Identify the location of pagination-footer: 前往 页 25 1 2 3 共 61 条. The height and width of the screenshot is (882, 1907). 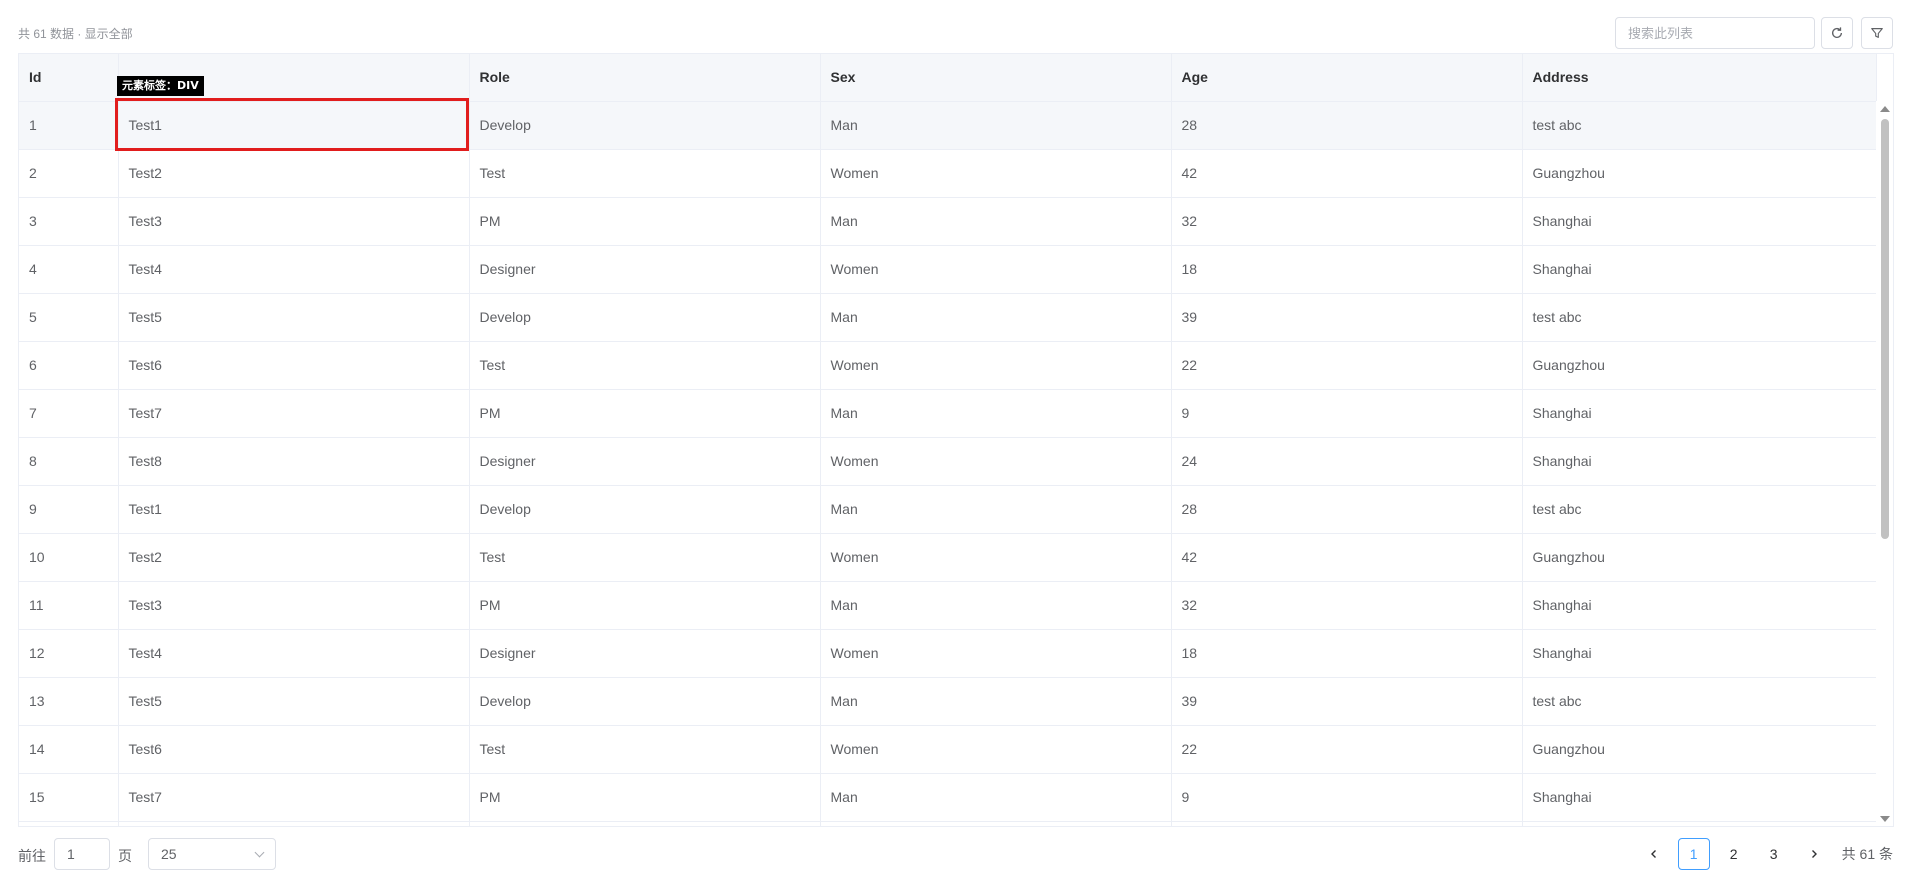
(955, 854).